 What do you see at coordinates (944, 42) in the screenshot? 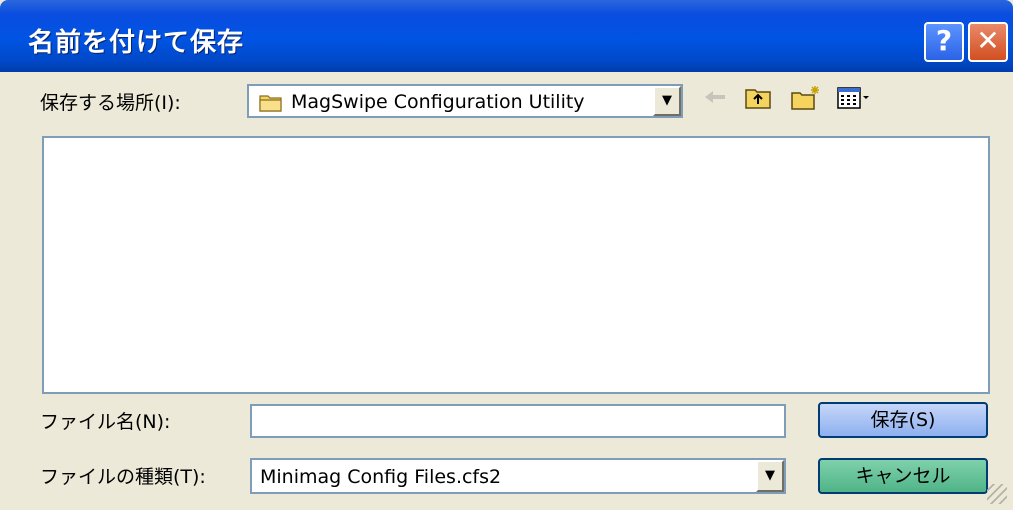
I see `help-button: ?` at bounding box center [944, 42].